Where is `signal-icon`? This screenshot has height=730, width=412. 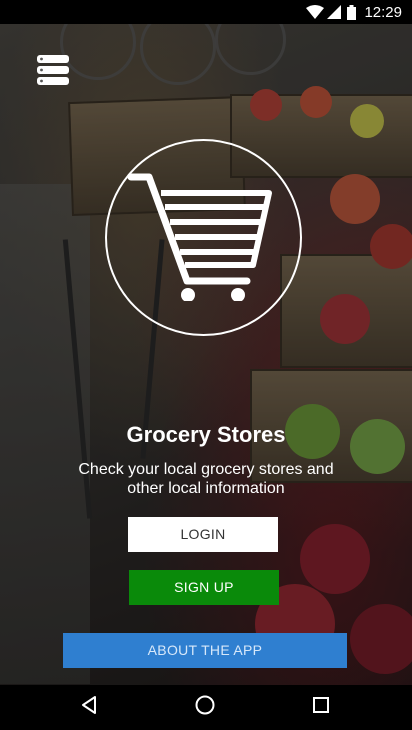
signal-icon is located at coordinates (334, 12).